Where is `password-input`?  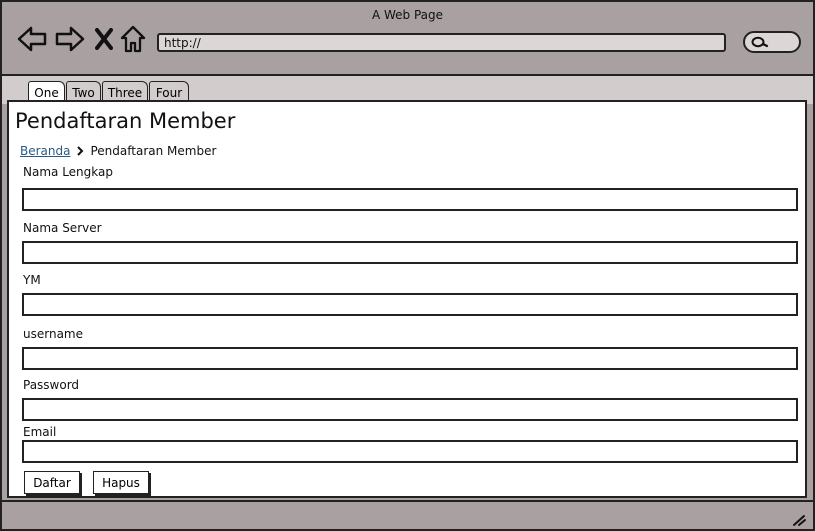 password-input is located at coordinates (410, 409).